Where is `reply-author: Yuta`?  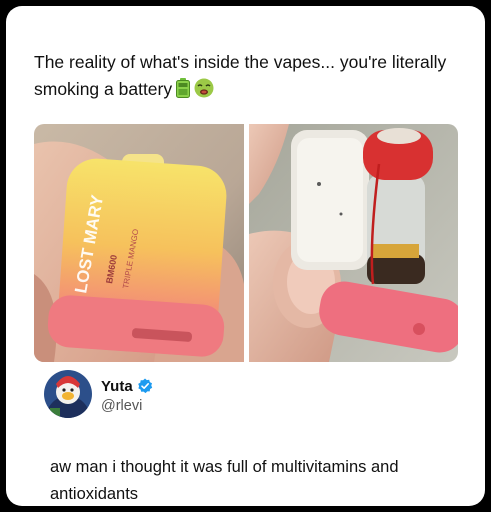 reply-author: Yuta is located at coordinates (127, 388).